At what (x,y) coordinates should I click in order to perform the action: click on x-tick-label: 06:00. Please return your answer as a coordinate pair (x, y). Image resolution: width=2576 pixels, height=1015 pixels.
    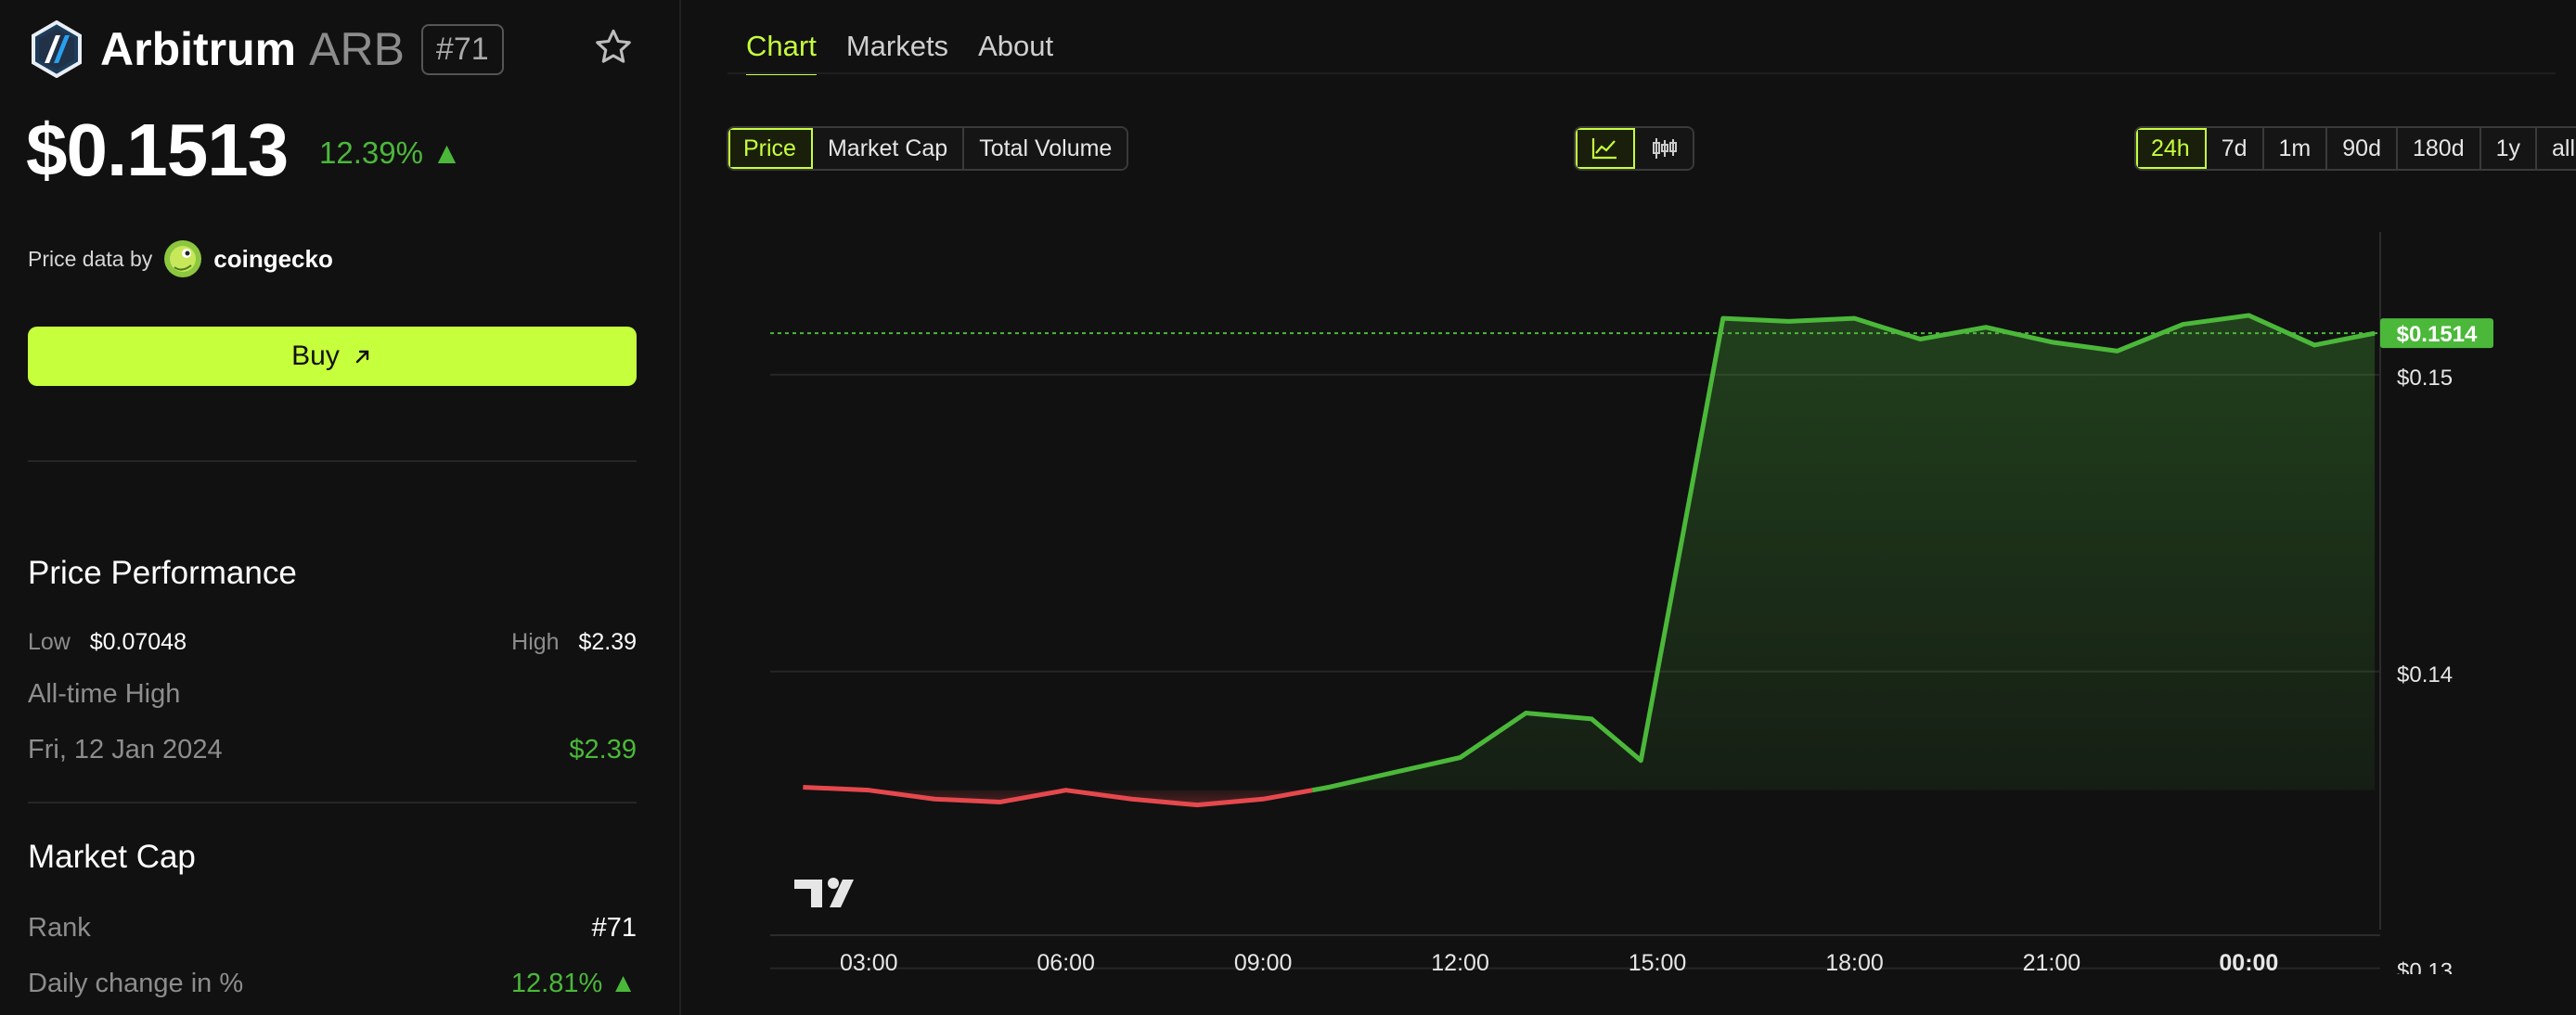
    Looking at the image, I should click on (1066, 962).